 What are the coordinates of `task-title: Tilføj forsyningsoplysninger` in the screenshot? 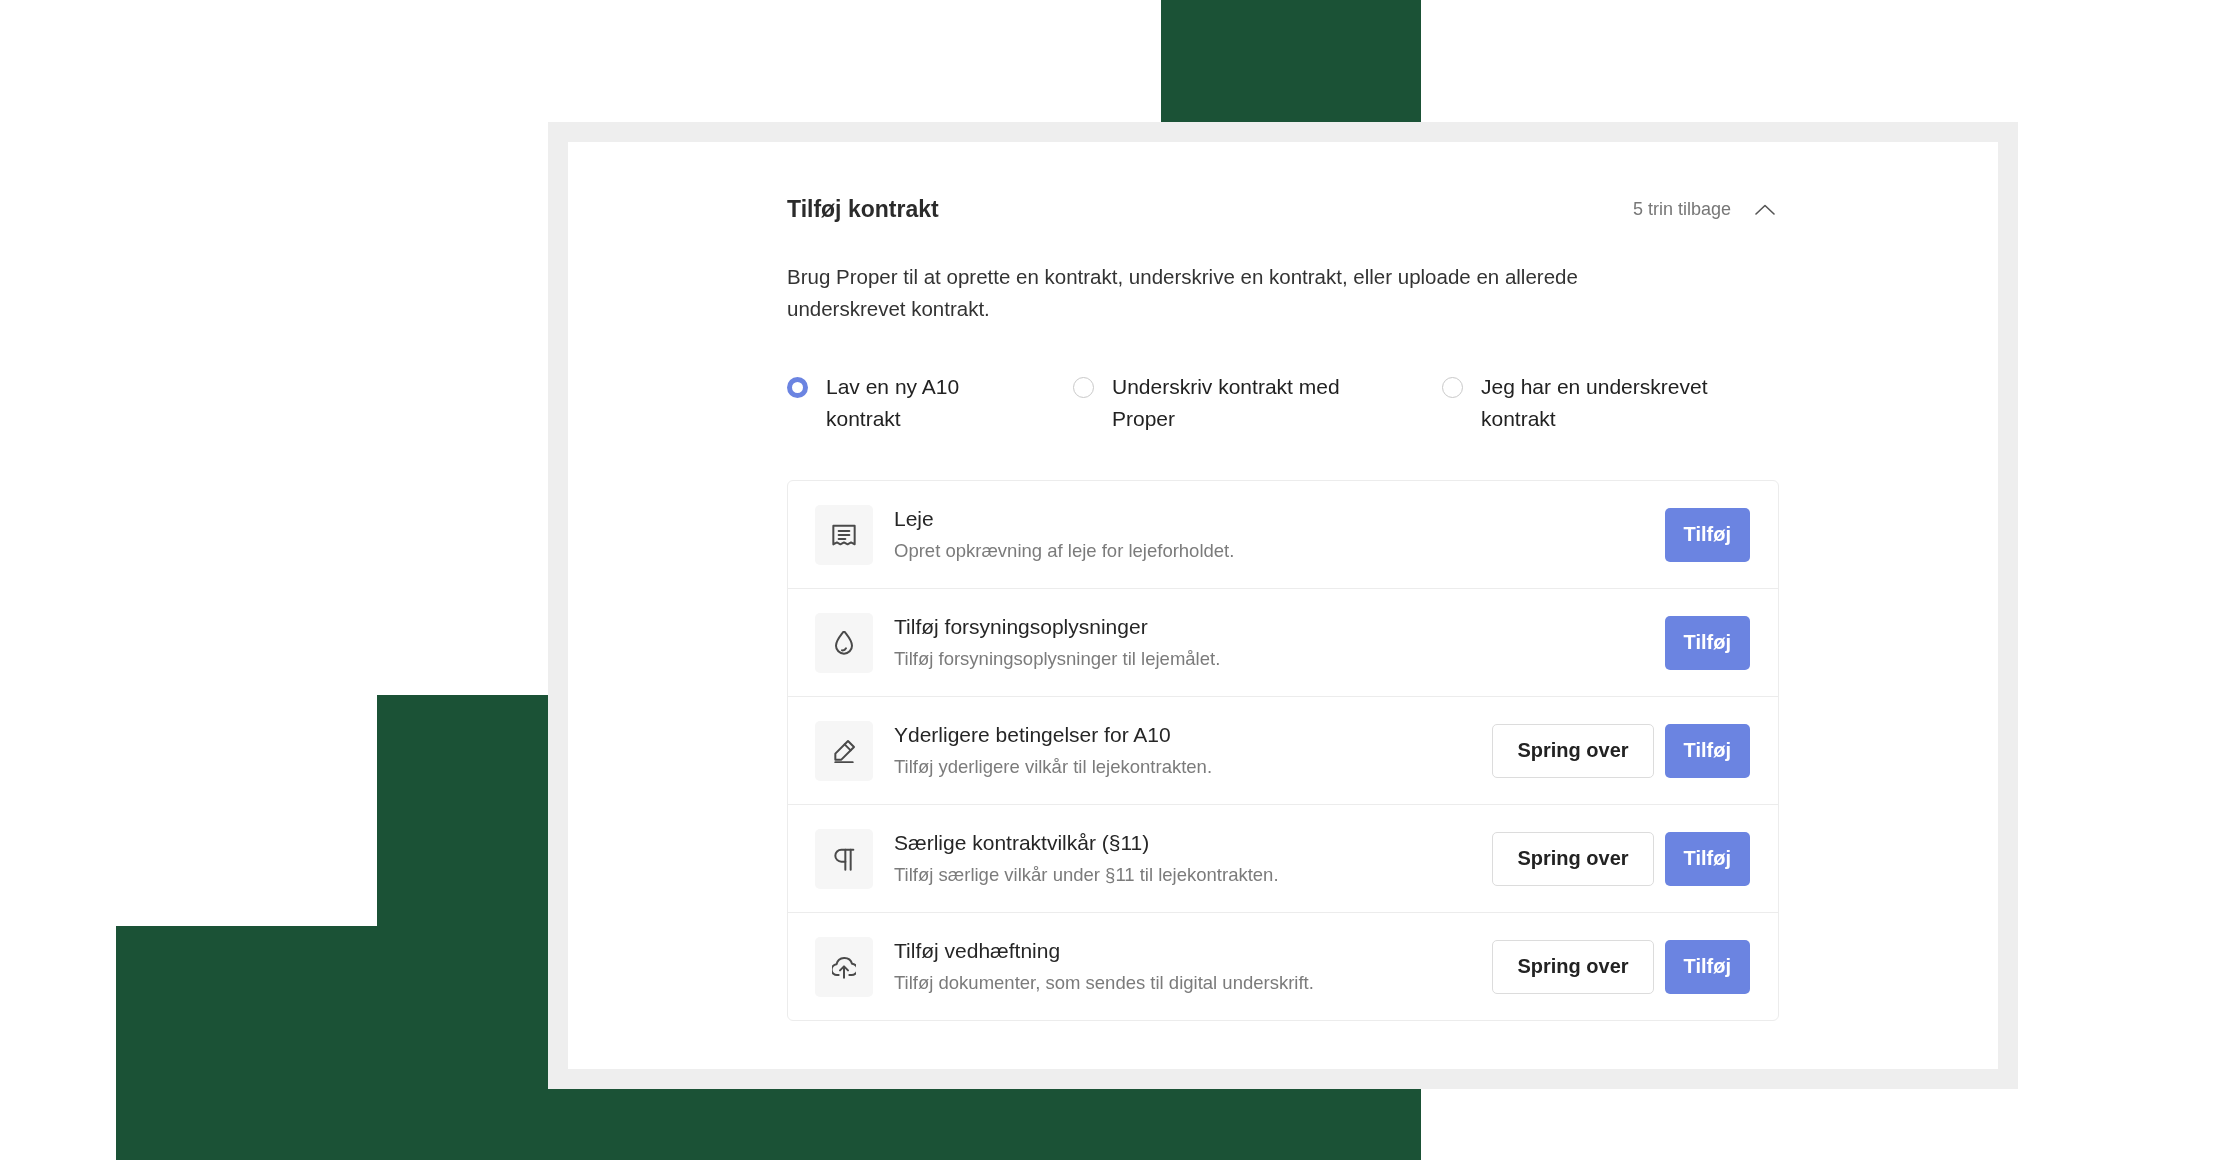 It's located at (1021, 627).